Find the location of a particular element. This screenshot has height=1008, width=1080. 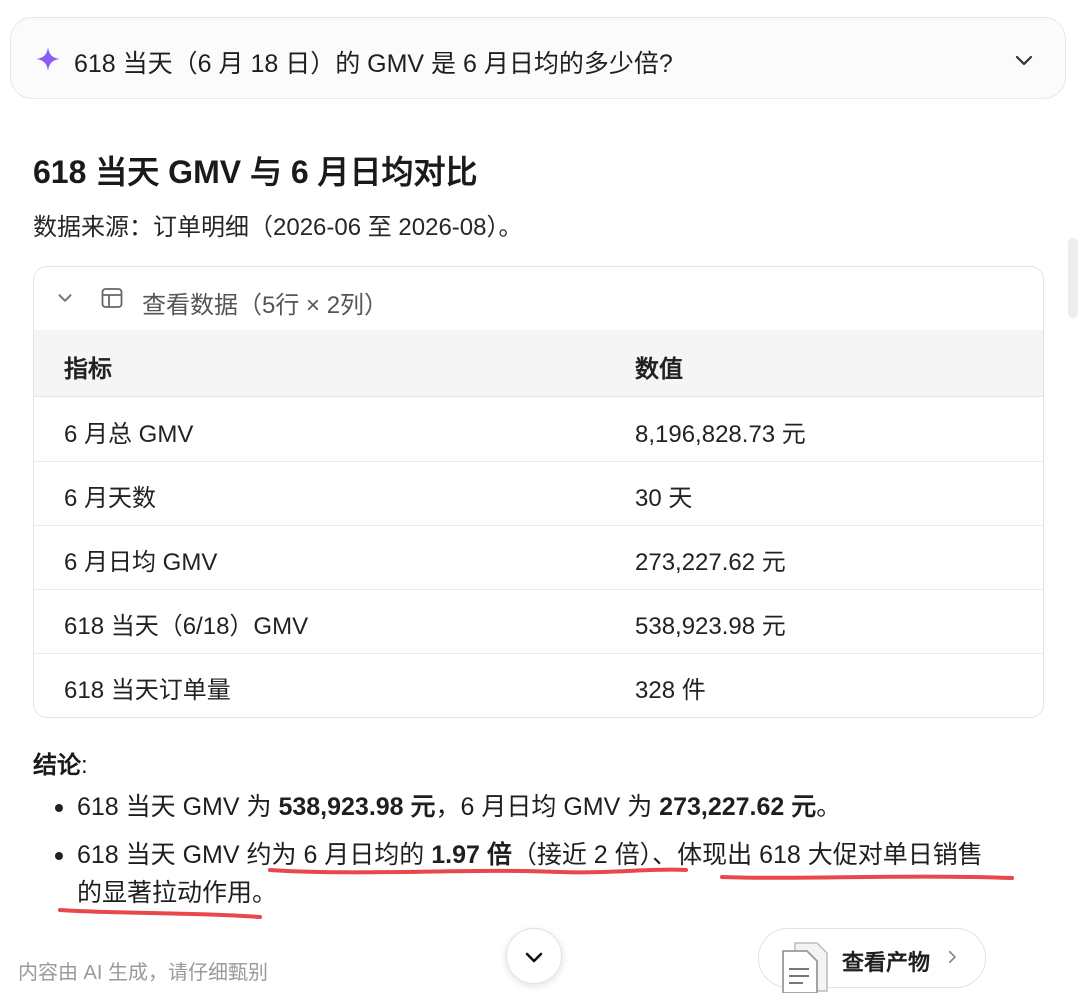

table-row: 618 当天订单量 328 件 is located at coordinates (538, 685).